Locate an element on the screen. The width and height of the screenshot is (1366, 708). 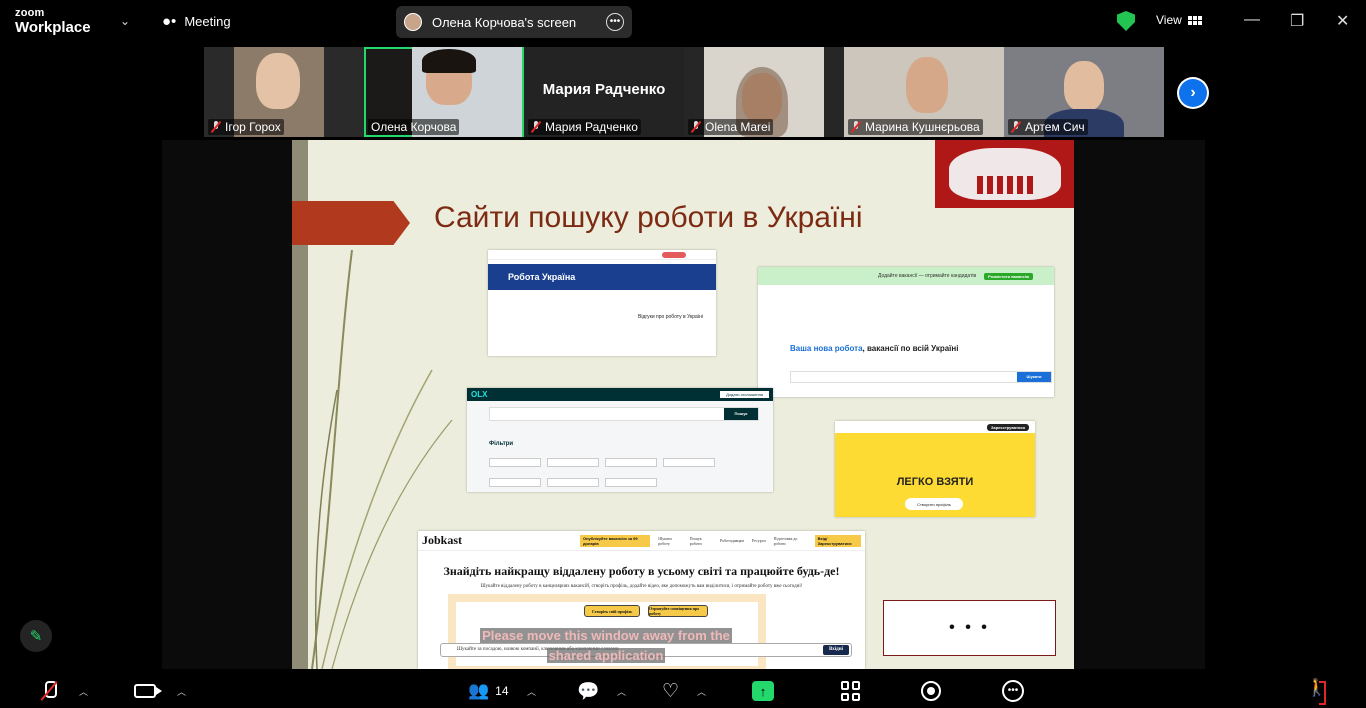
participant-name: Olena Marei is located at coordinates (738, 127).